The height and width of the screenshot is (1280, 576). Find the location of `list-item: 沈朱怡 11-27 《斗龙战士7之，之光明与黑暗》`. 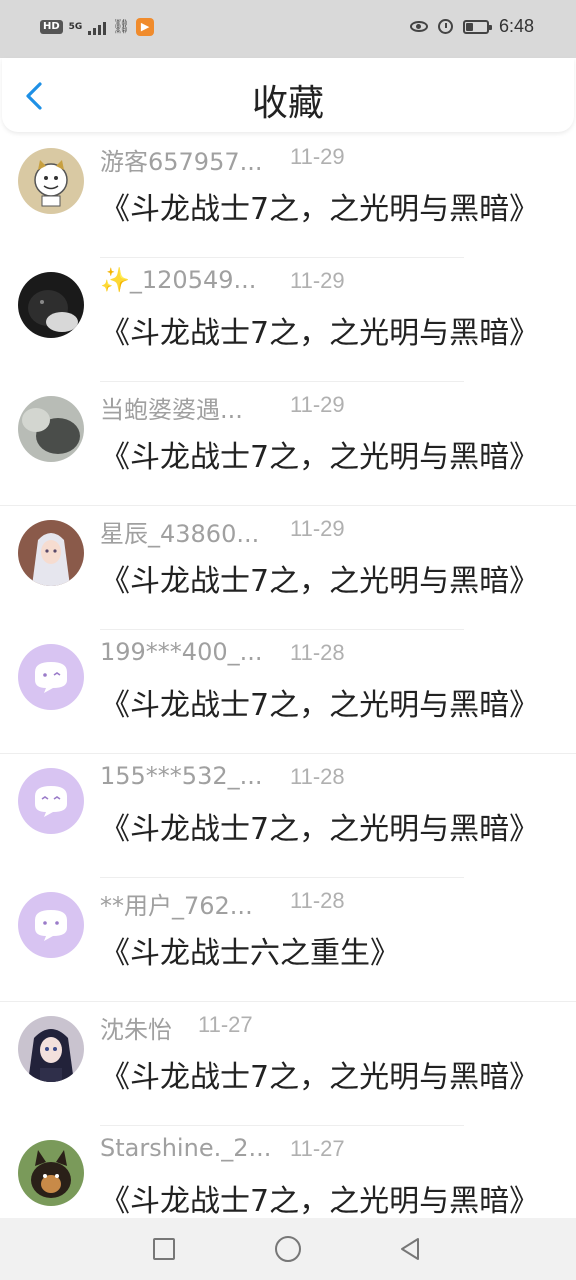

list-item: 沈朱怡 11-27 《斗龙战士7之，之光明与黑暗》 is located at coordinates (288, 1064).